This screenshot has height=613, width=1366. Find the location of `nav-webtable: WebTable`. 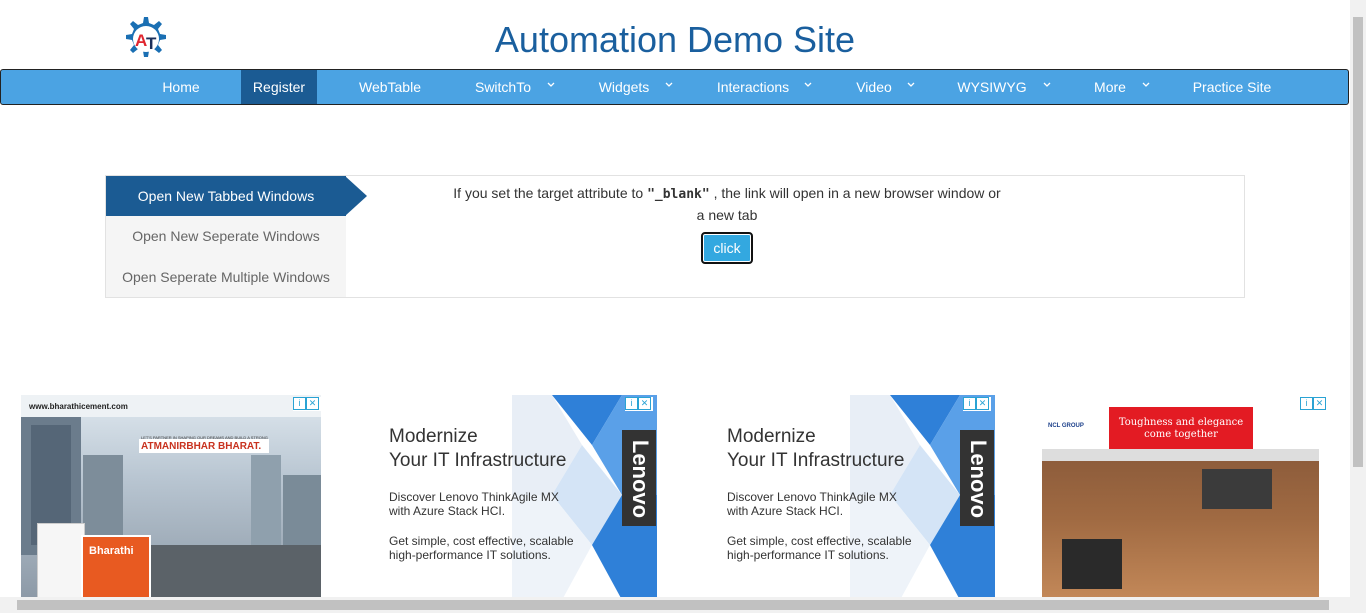

nav-webtable: WebTable is located at coordinates (390, 87).